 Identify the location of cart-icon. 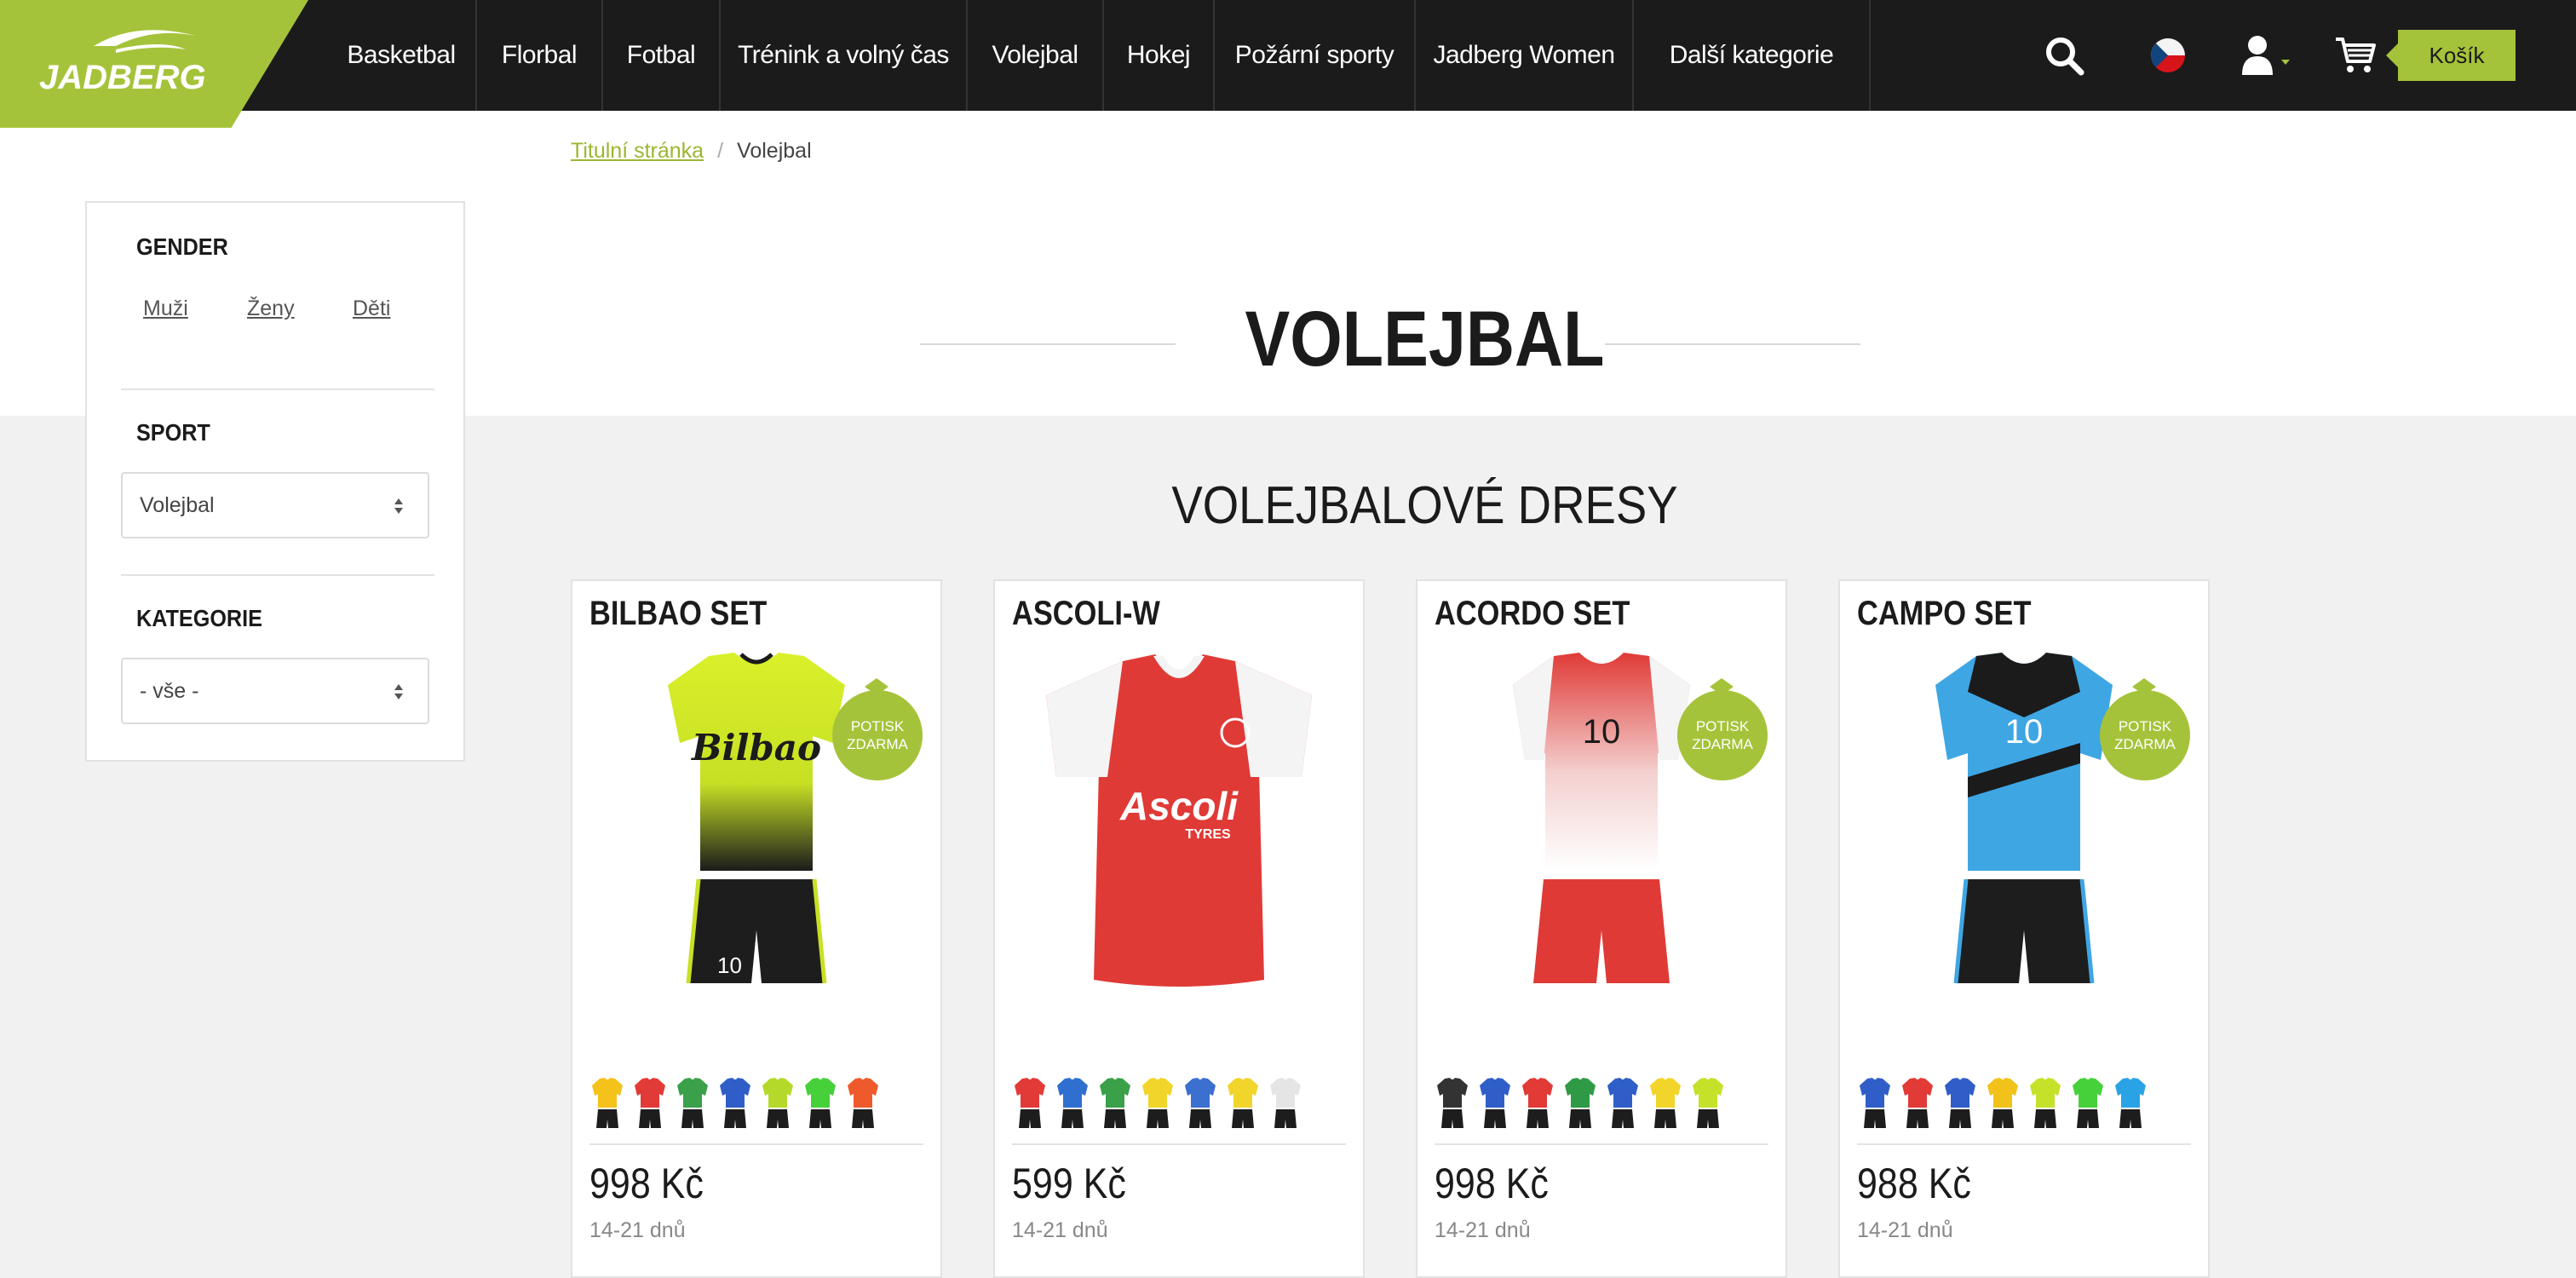
(2355, 56).